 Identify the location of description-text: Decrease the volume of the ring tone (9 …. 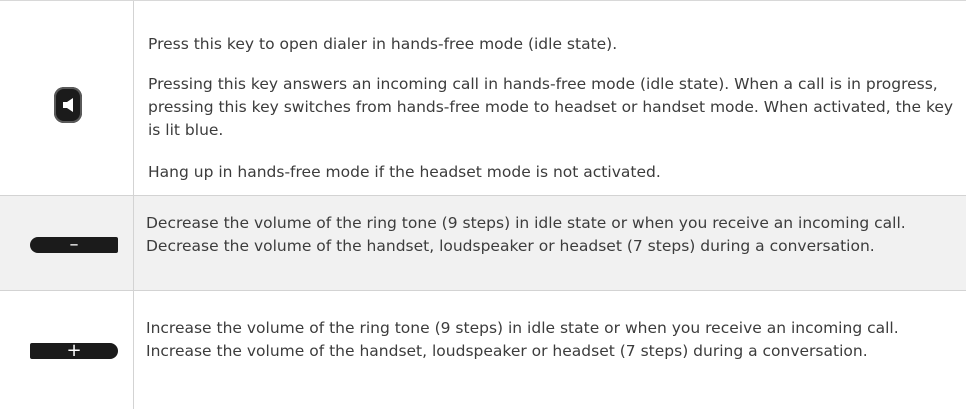
(526, 234).